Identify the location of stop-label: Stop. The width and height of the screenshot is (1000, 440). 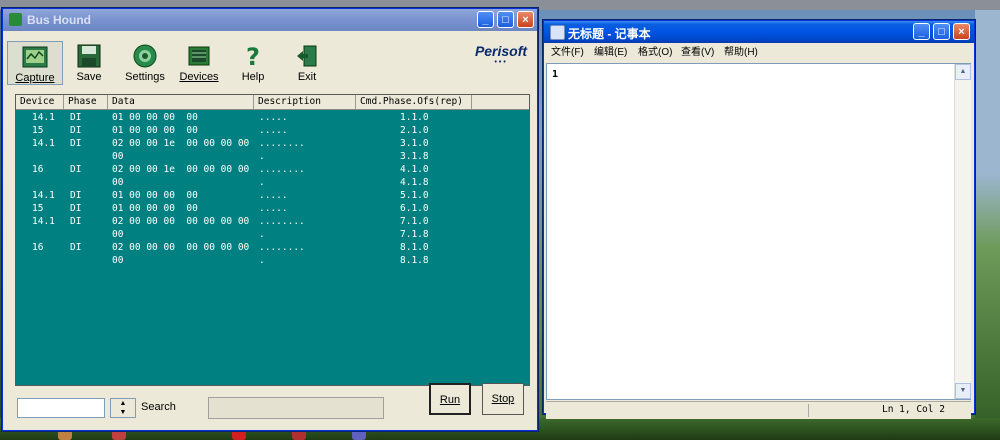
(503, 399).